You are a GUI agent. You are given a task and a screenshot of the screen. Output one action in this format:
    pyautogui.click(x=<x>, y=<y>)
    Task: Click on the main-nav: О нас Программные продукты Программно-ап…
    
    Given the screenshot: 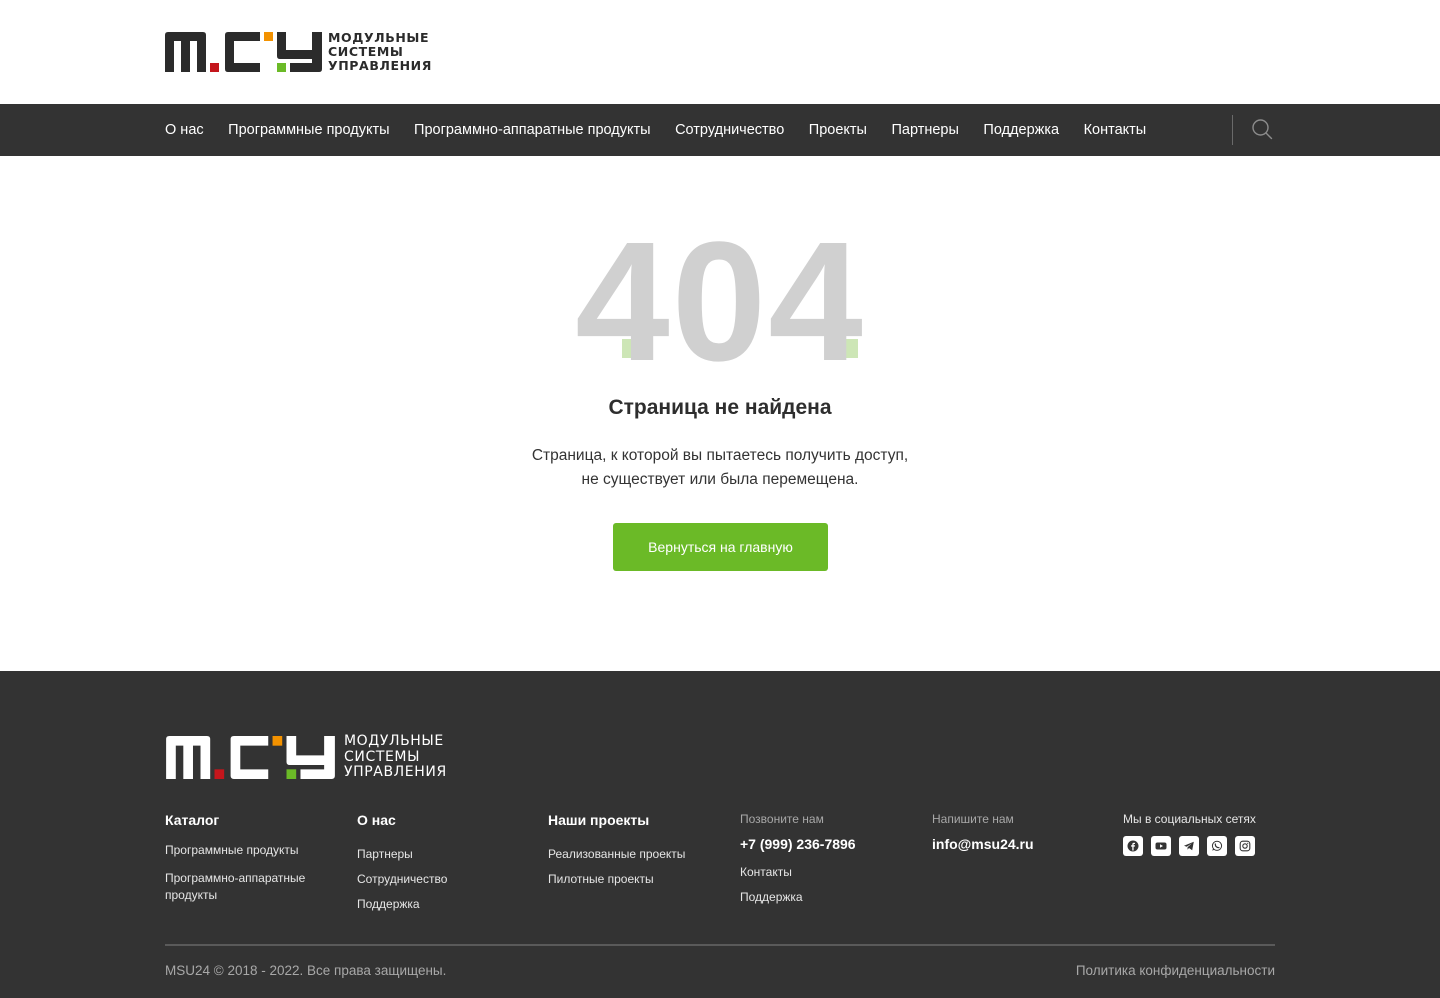 What is the action you would take?
    pyautogui.click(x=720, y=130)
    